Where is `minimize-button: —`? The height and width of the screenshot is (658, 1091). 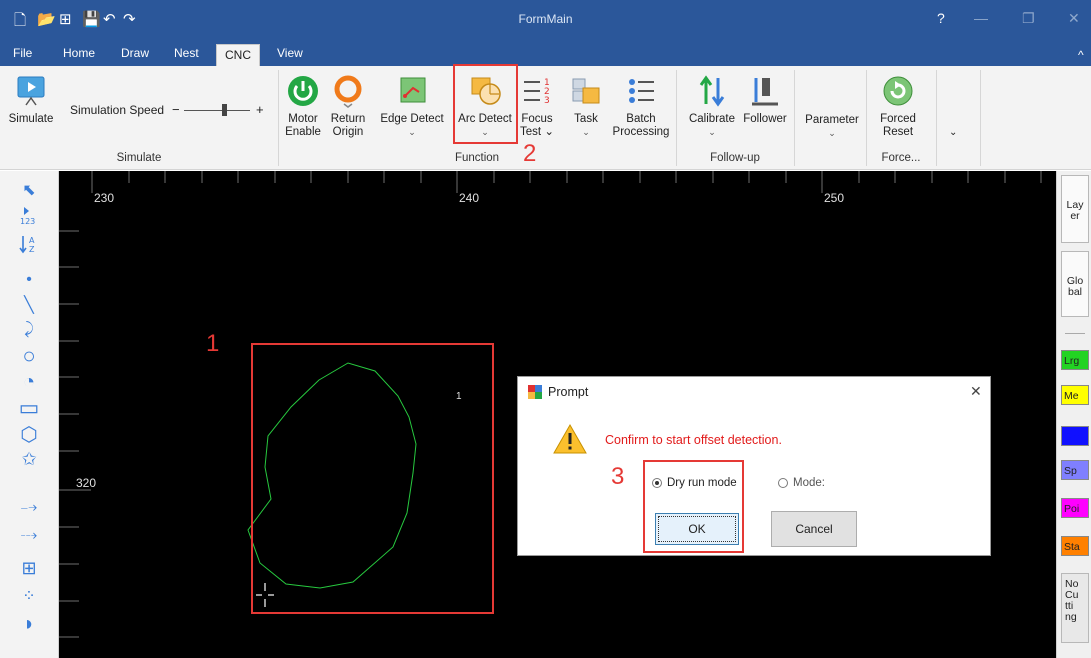 minimize-button: — is located at coordinates (981, 18).